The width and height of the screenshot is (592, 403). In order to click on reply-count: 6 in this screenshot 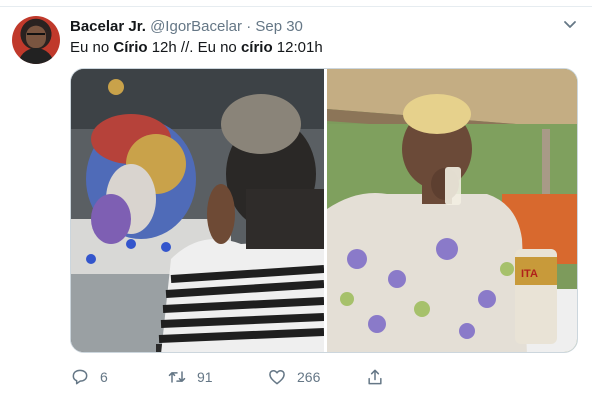, I will do `click(104, 377)`.